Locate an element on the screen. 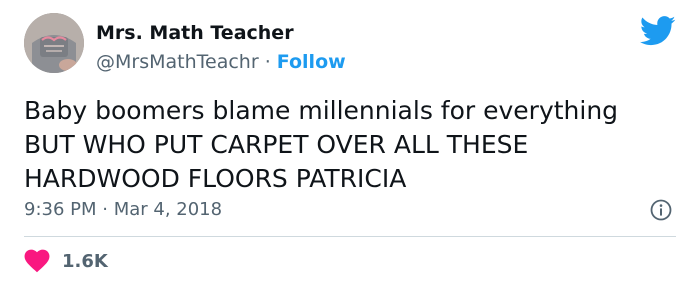 Image resolution: width=700 pixels, height=288 pixels. like-count: 1.6K is located at coordinates (85, 261).